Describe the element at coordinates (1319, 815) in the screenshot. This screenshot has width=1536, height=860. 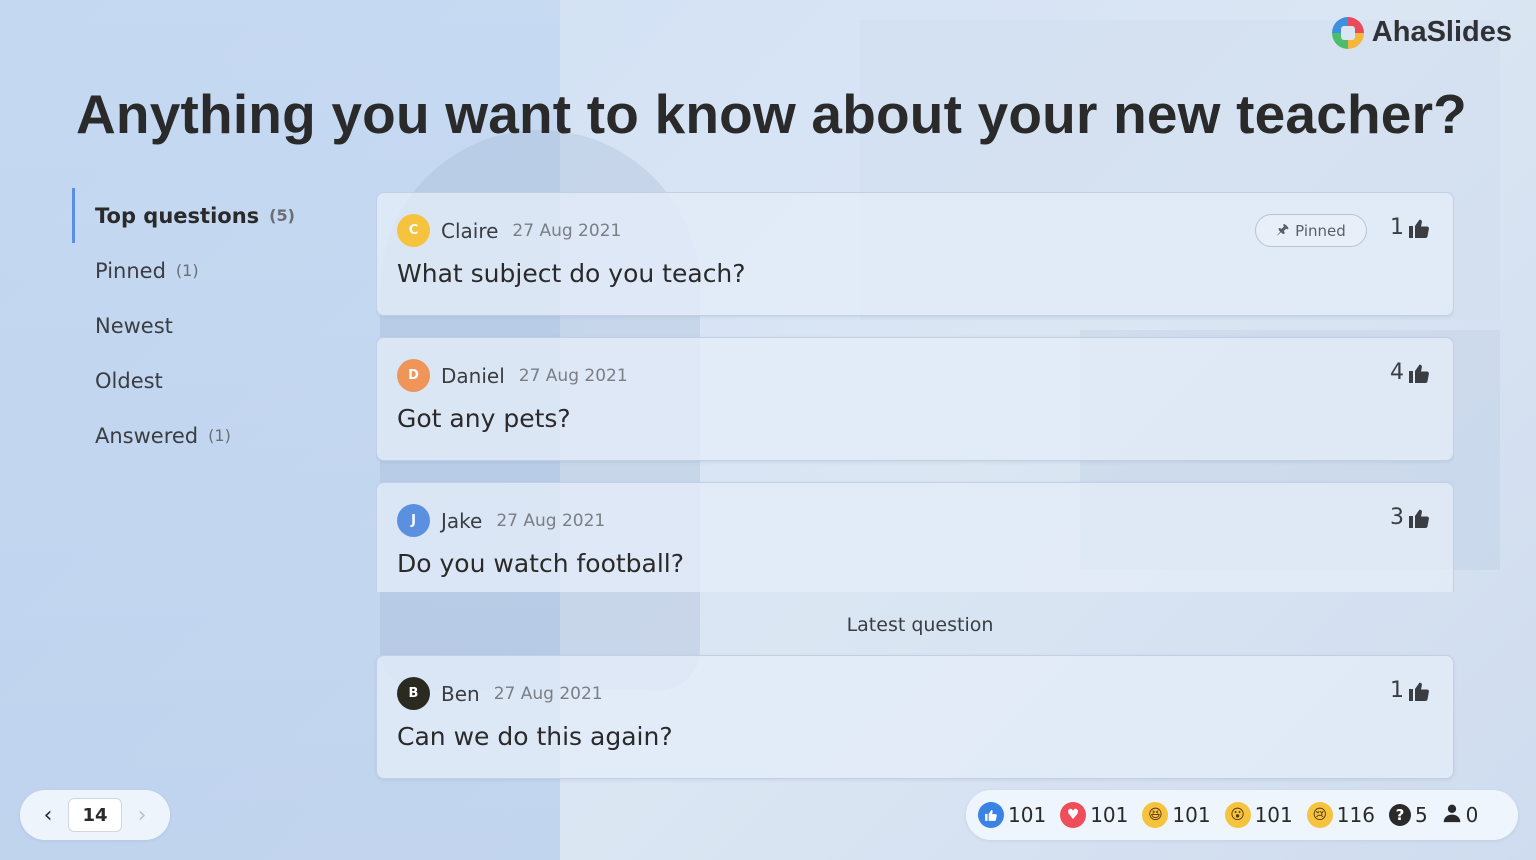
I see `sad-reaction-icon: 😢︎` at that location.